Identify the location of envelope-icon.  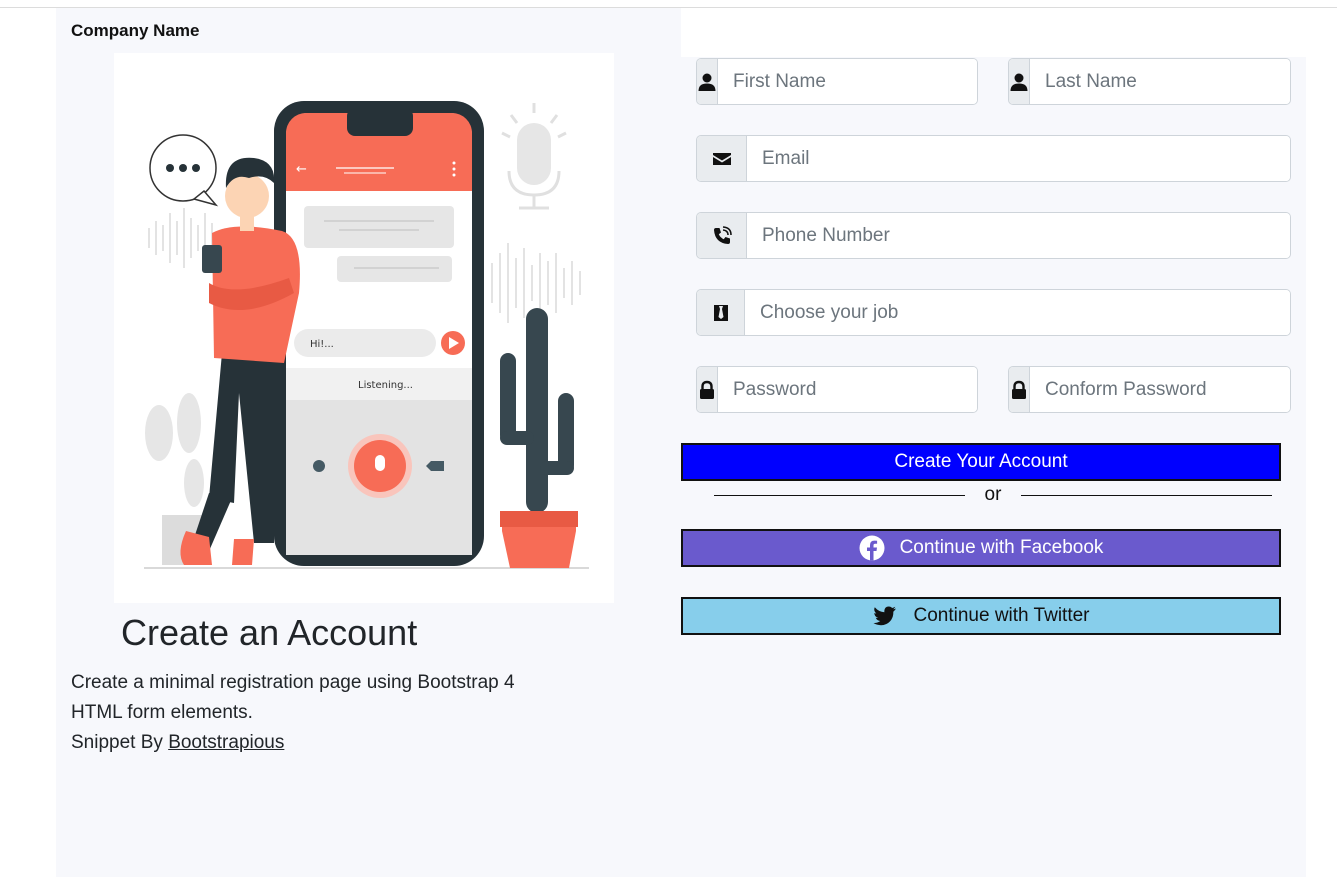
(722, 158).